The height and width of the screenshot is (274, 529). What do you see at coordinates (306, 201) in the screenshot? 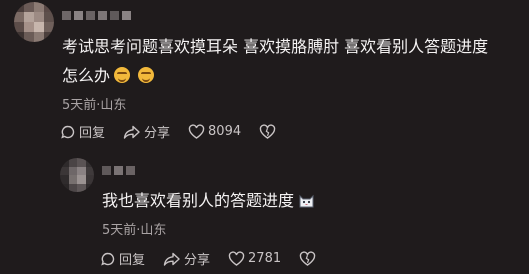
I see `cat-emoji-icon` at bounding box center [306, 201].